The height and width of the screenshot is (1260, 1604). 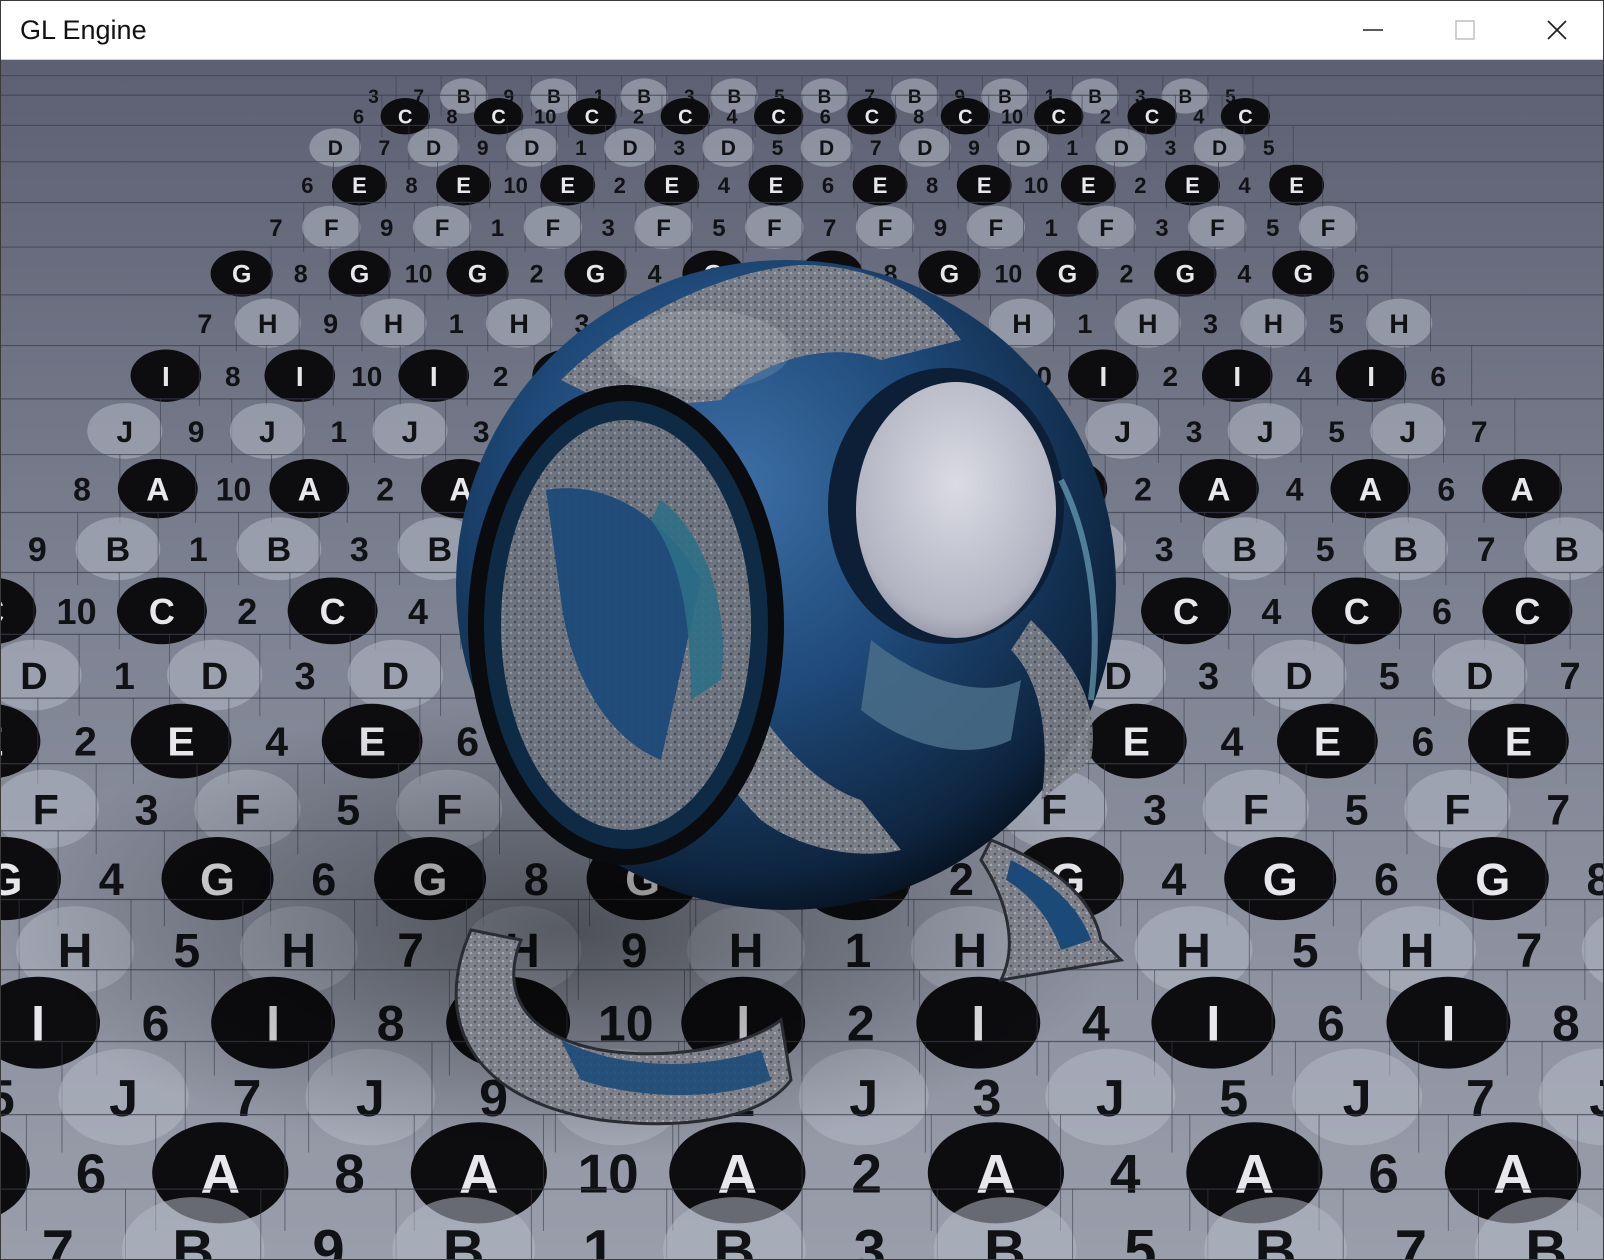 What do you see at coordinates (802, 30) in the screenshot?
I see `title-bar: GL Engine` at bounding box center [802, 30].